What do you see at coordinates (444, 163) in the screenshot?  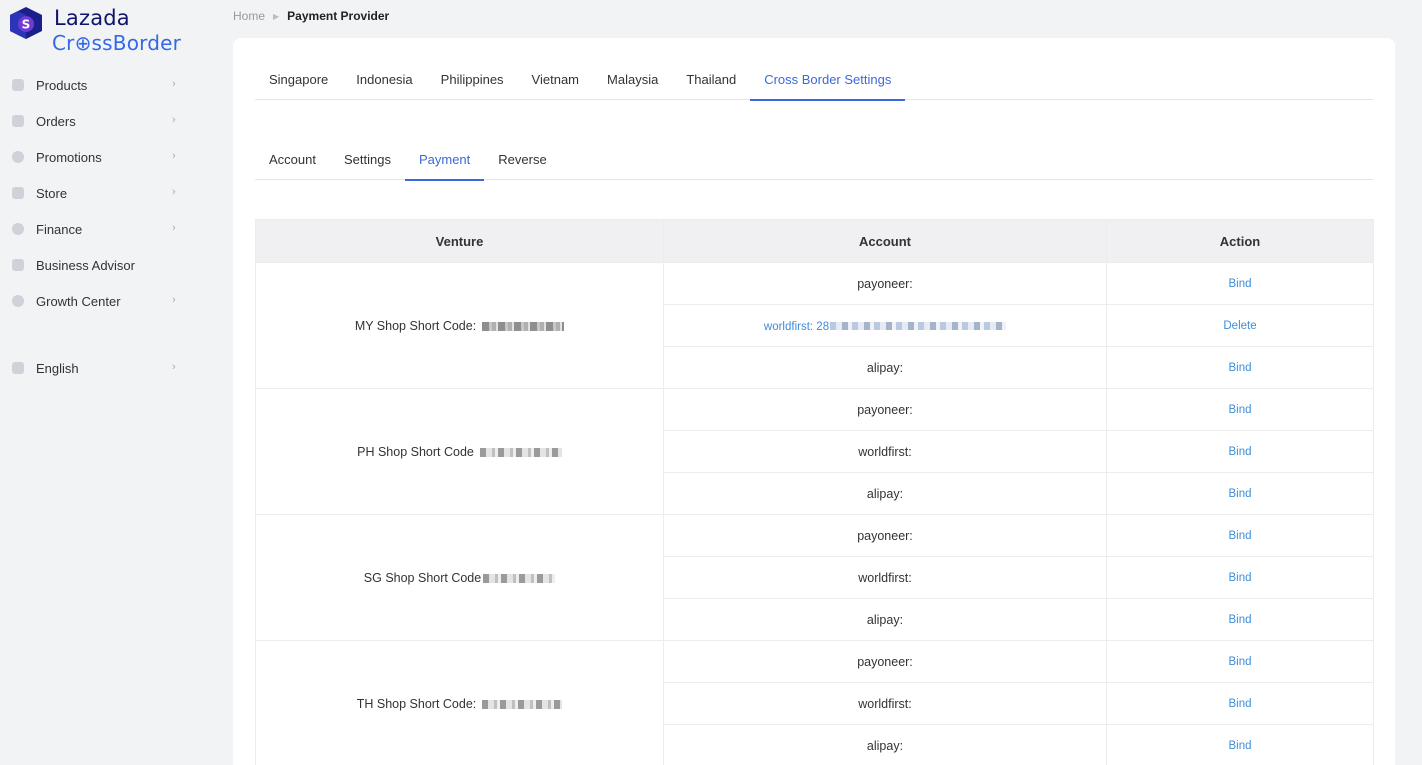 I see `tab-payment: Payment` at bounding box center [444, 163].